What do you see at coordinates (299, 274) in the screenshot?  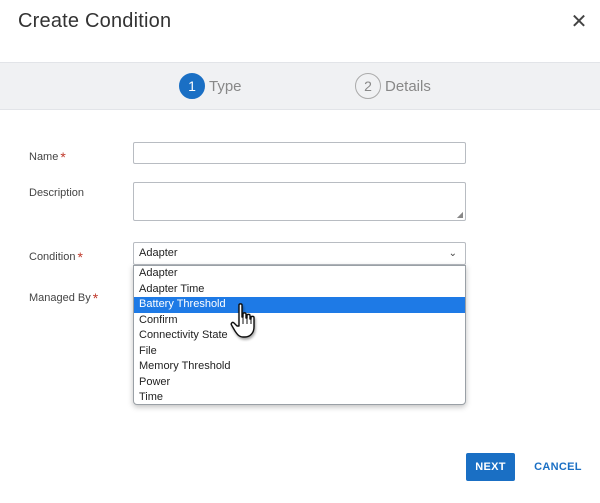 I see `dropdown-option: Adapter` at bounding box center [299, 274].